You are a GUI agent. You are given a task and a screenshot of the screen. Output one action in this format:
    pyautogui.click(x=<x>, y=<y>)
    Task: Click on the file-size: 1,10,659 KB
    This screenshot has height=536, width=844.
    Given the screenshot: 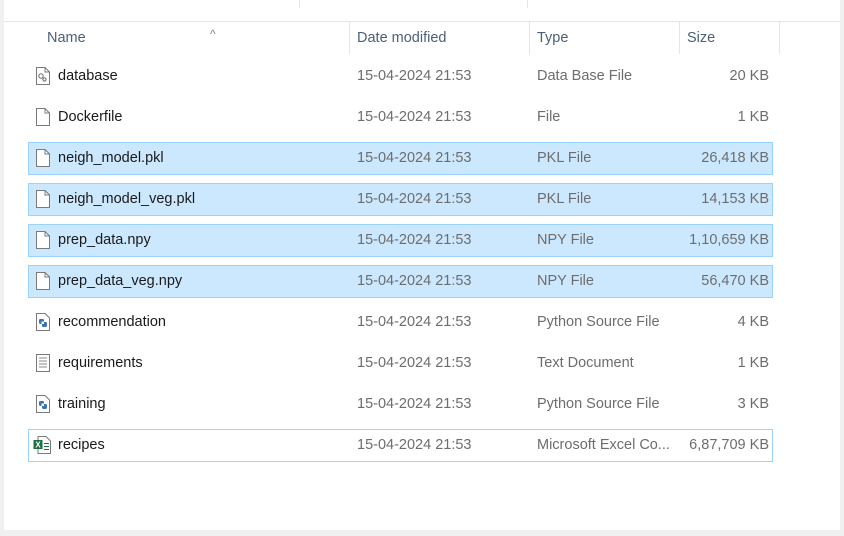 What is the action you would take?
    pyautogui.click(x=729, y=240)
    